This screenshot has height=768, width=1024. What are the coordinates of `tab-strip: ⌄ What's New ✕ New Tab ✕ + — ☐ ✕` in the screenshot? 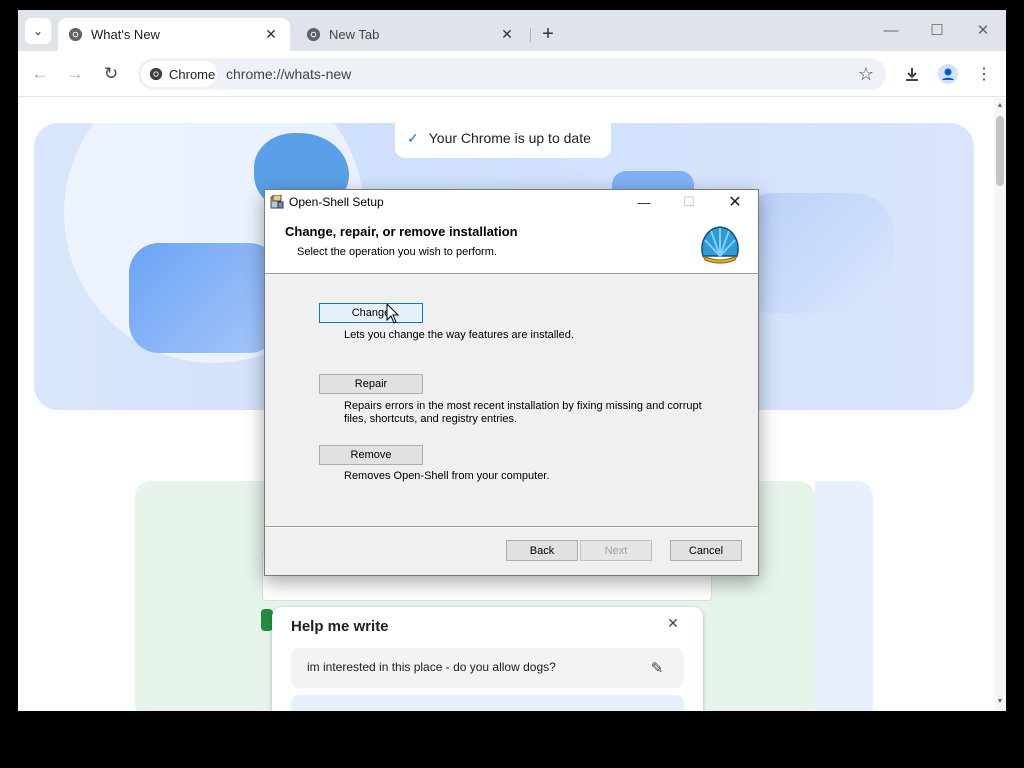 It's located at (512, 30).